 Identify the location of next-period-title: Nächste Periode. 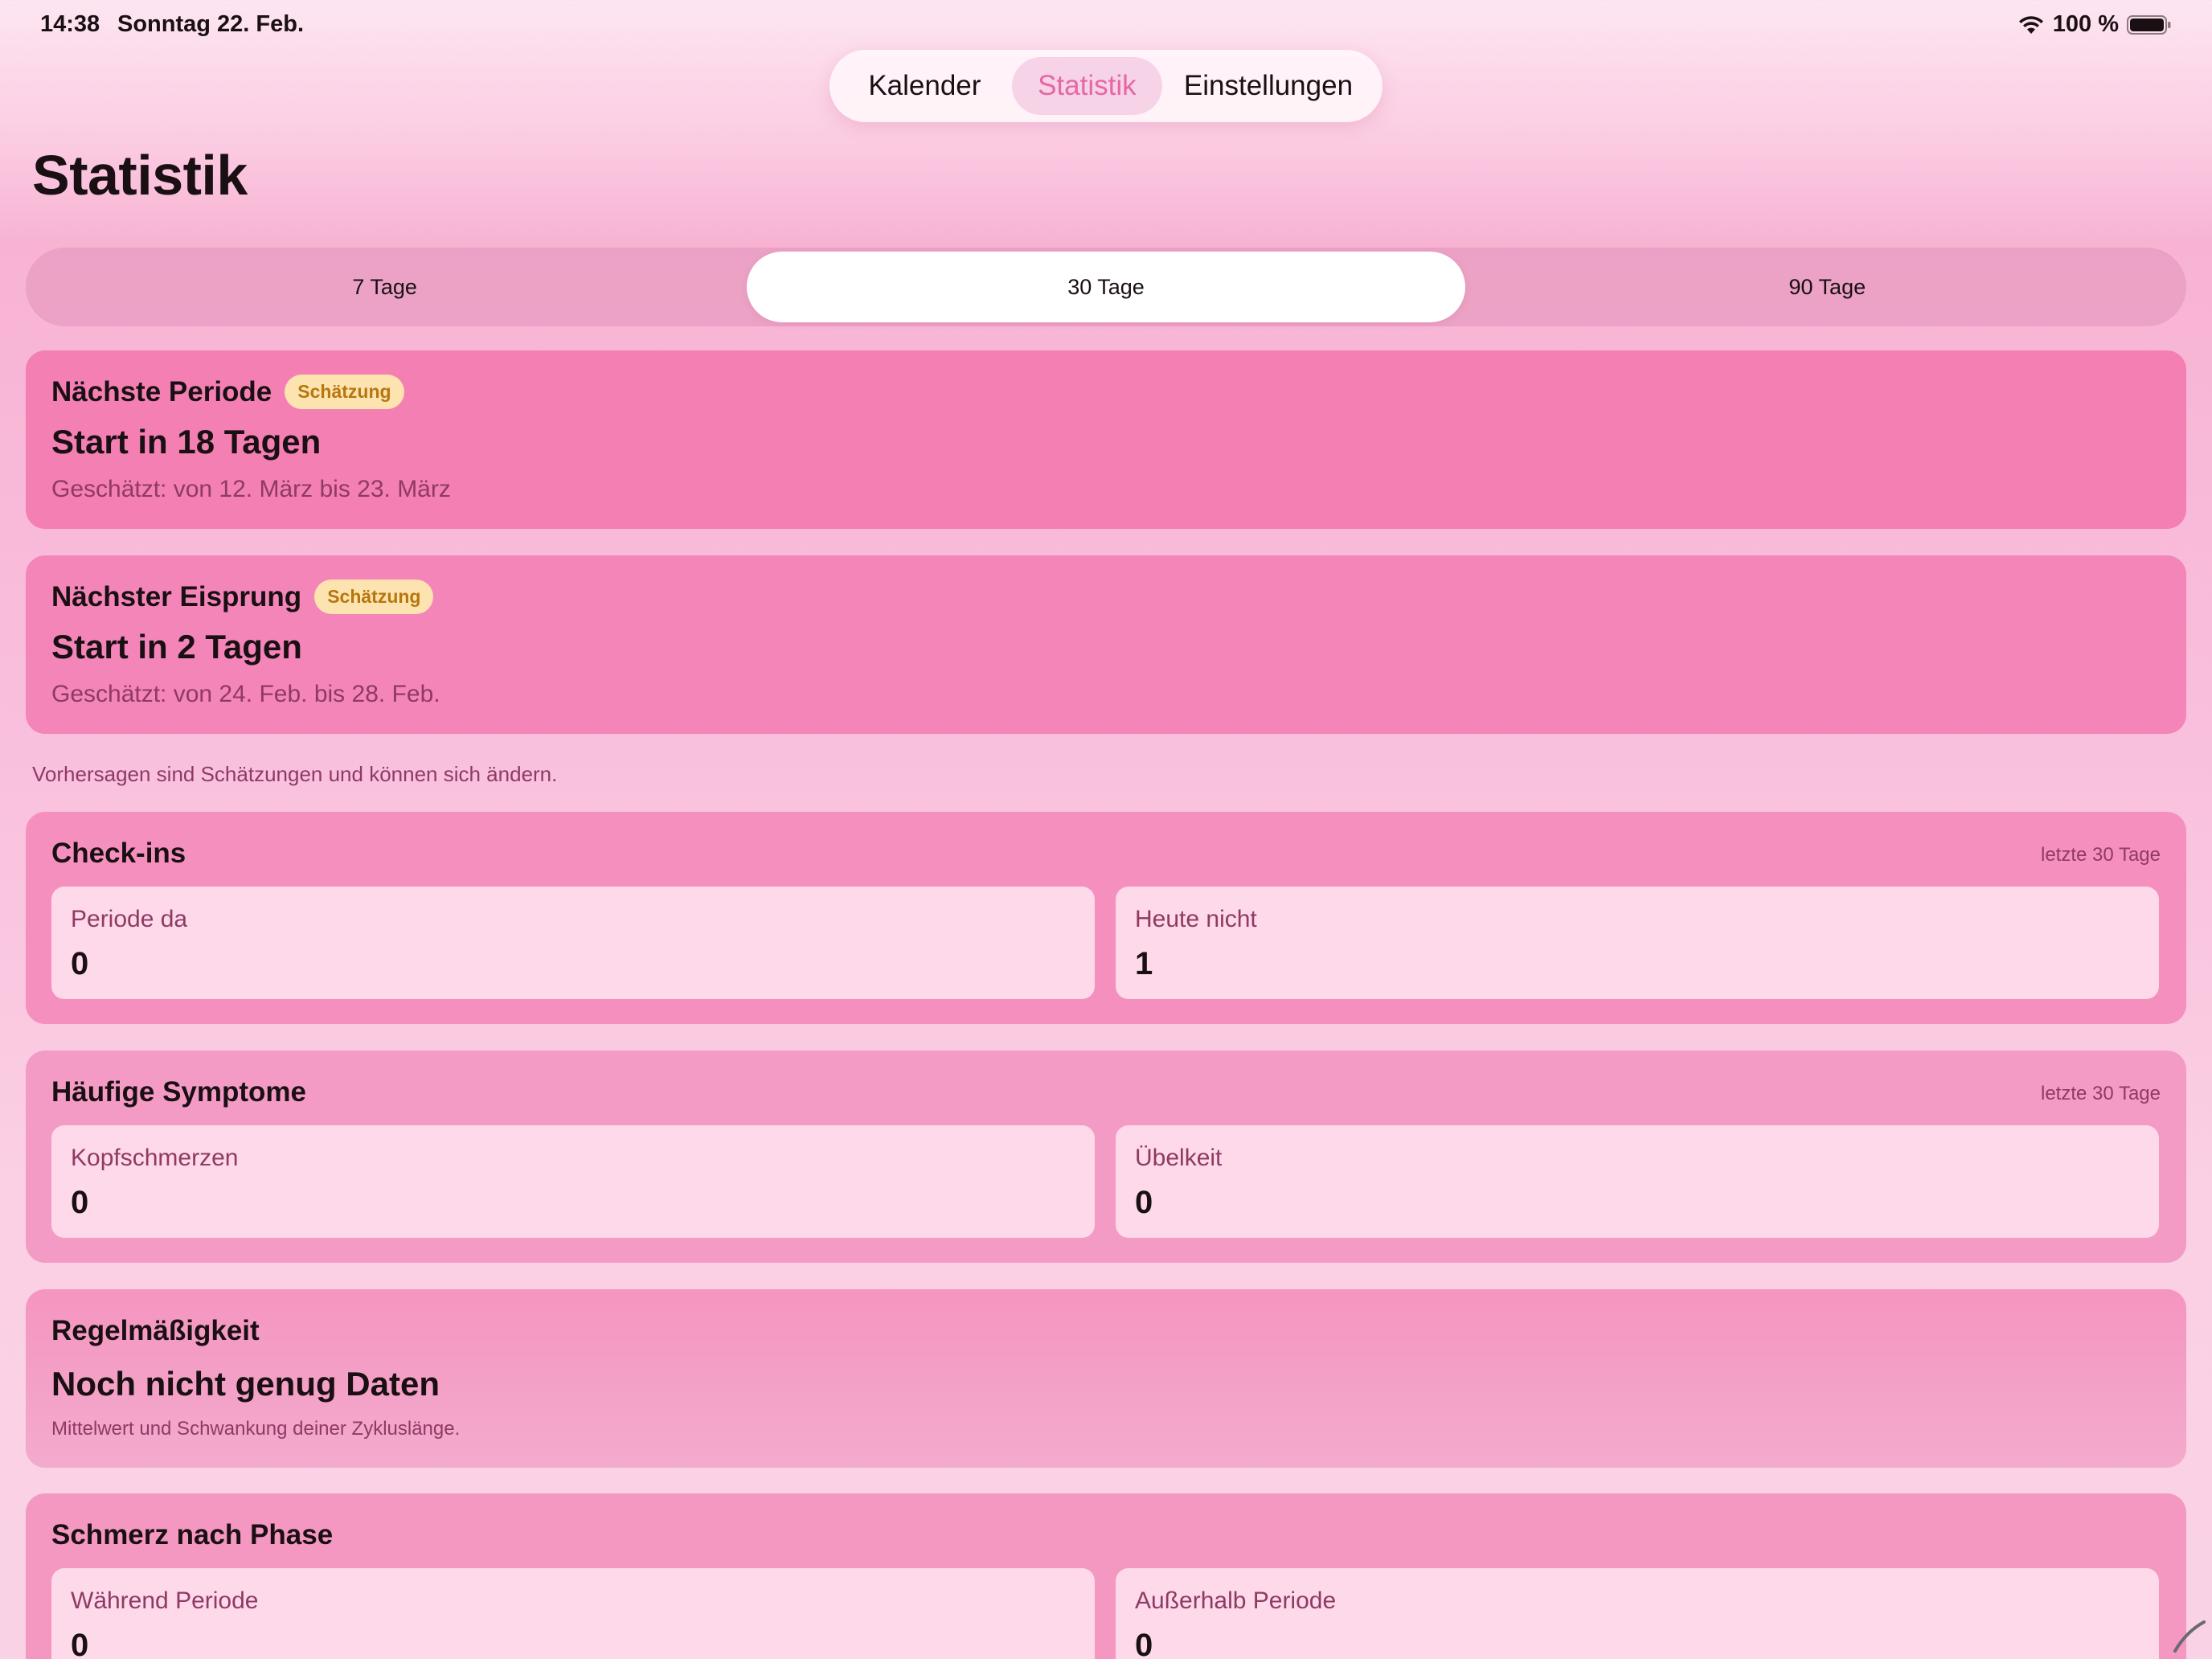
(161, 391).